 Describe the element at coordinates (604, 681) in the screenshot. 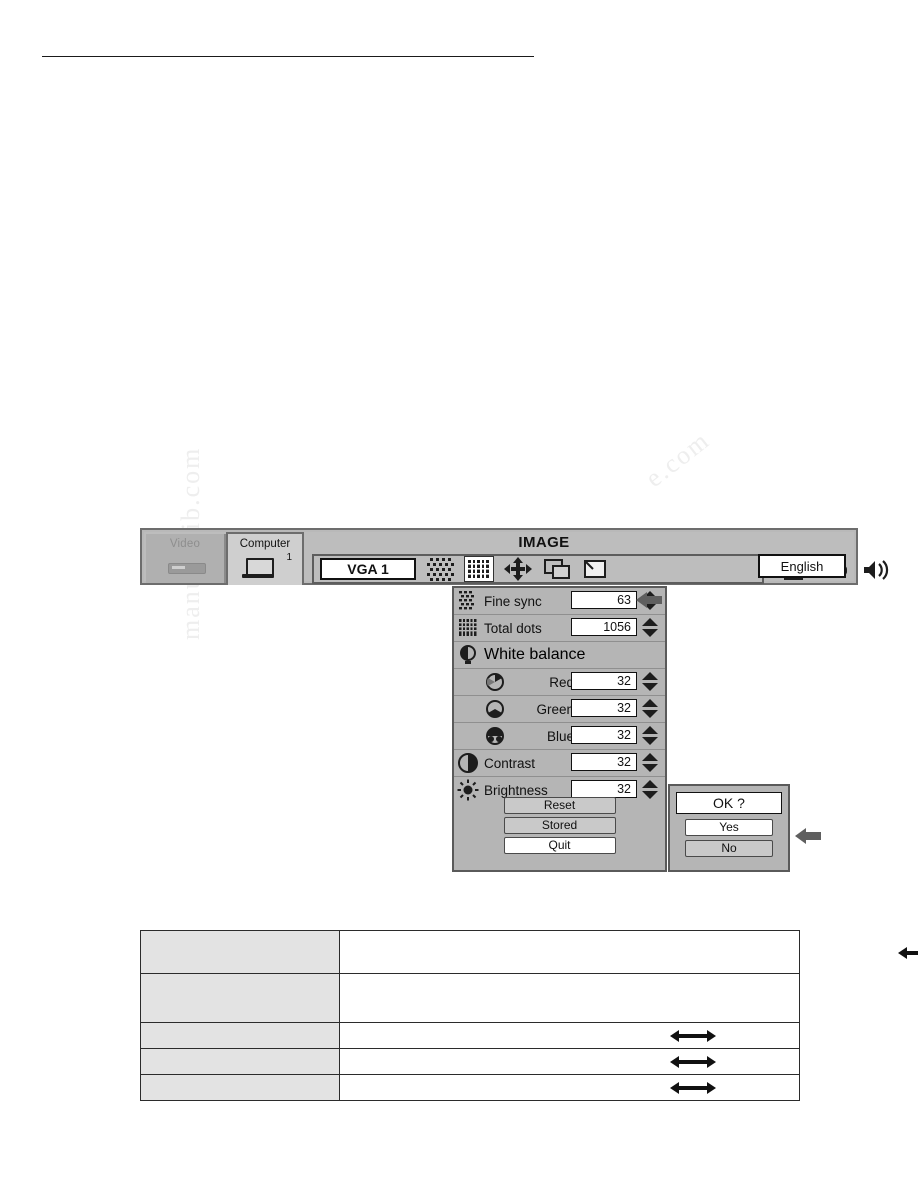

I see `value-red: 32` at that location.